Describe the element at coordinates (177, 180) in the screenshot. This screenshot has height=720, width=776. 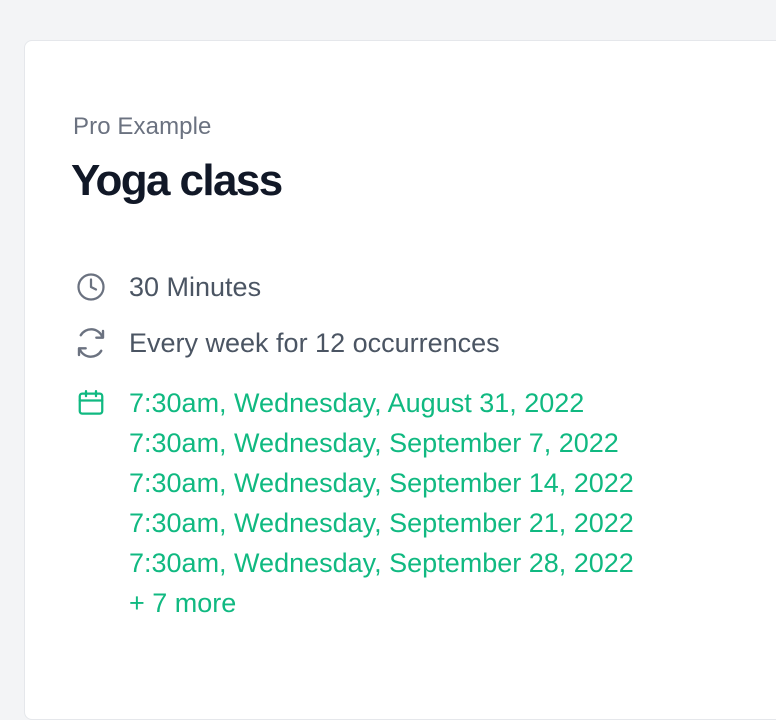
I see `event-title: Yoga class` at that location.